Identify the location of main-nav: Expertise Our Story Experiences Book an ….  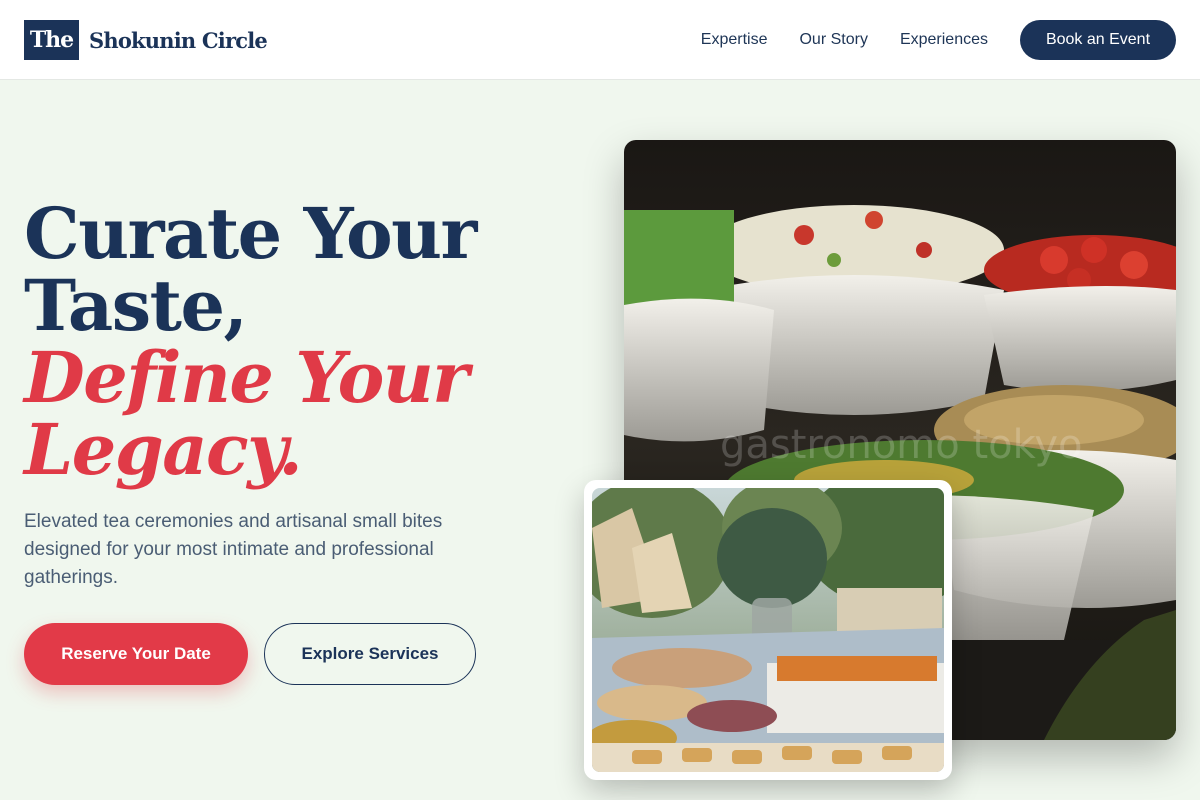
(938, 40).